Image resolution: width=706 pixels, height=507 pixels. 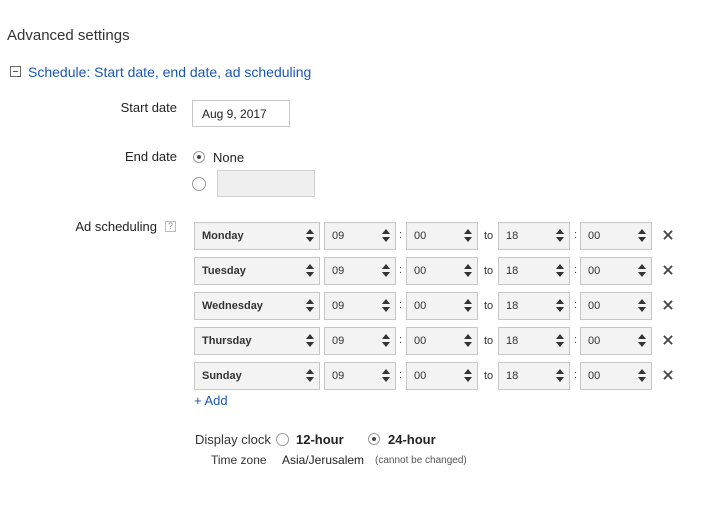 I want to click on day-select: Tuesday, so click(x=257, y=271).